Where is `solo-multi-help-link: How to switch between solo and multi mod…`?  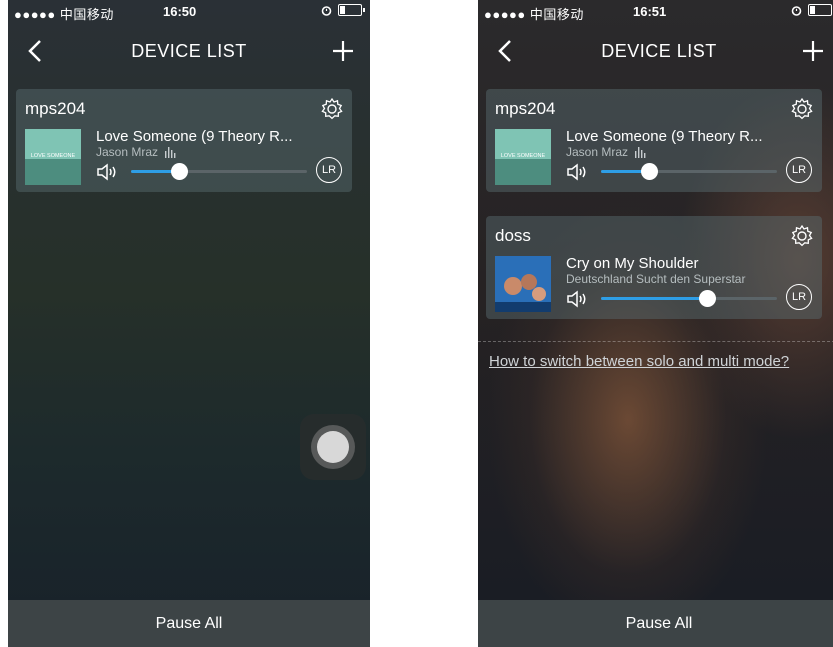 solo-multi-help-link: How to switch between solo and multi mod… is located at coordinates (639, 361).